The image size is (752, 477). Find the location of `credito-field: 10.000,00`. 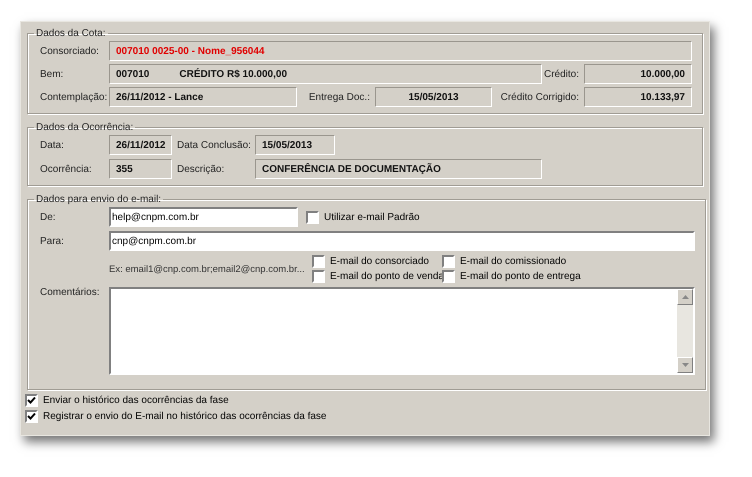

credito-field: 10.000,00 is located at coordinates (638, 74).